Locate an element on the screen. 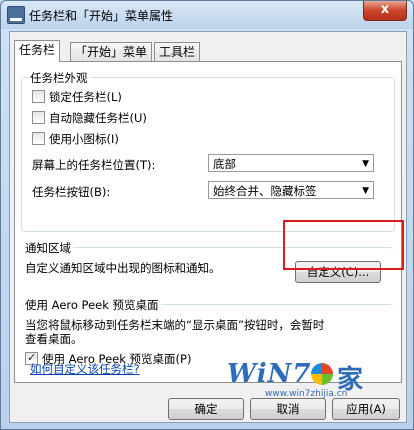 The width and height of the screenshot is (414, 430). notification-group-title: 通知区域 is located at coordinates (48, 248).